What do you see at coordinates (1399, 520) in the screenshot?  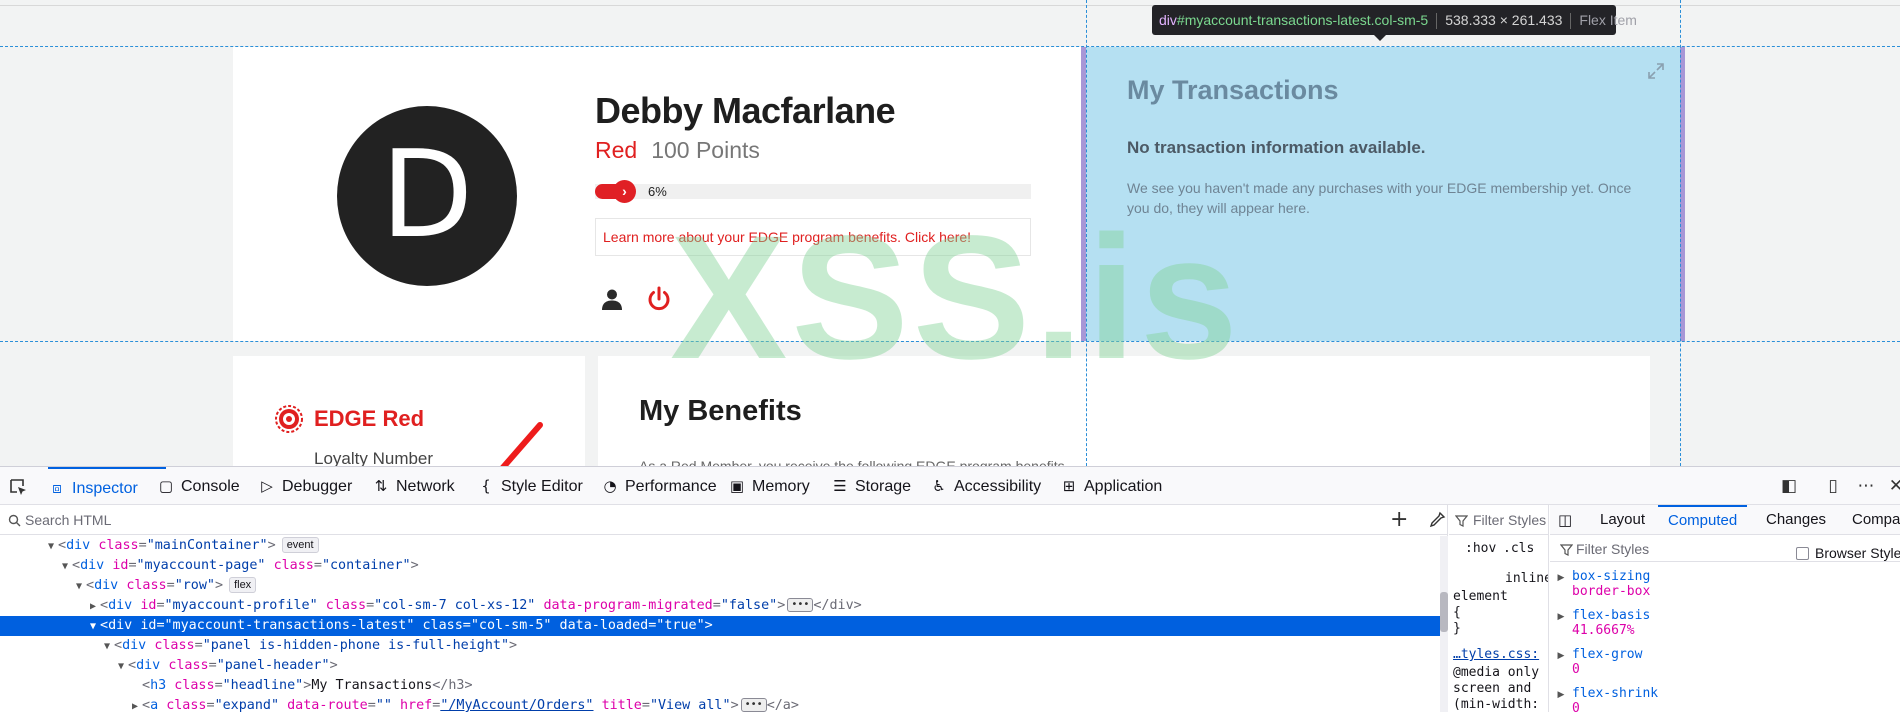 I see `add-node-icon: +` at bounding box center [1399, 520].